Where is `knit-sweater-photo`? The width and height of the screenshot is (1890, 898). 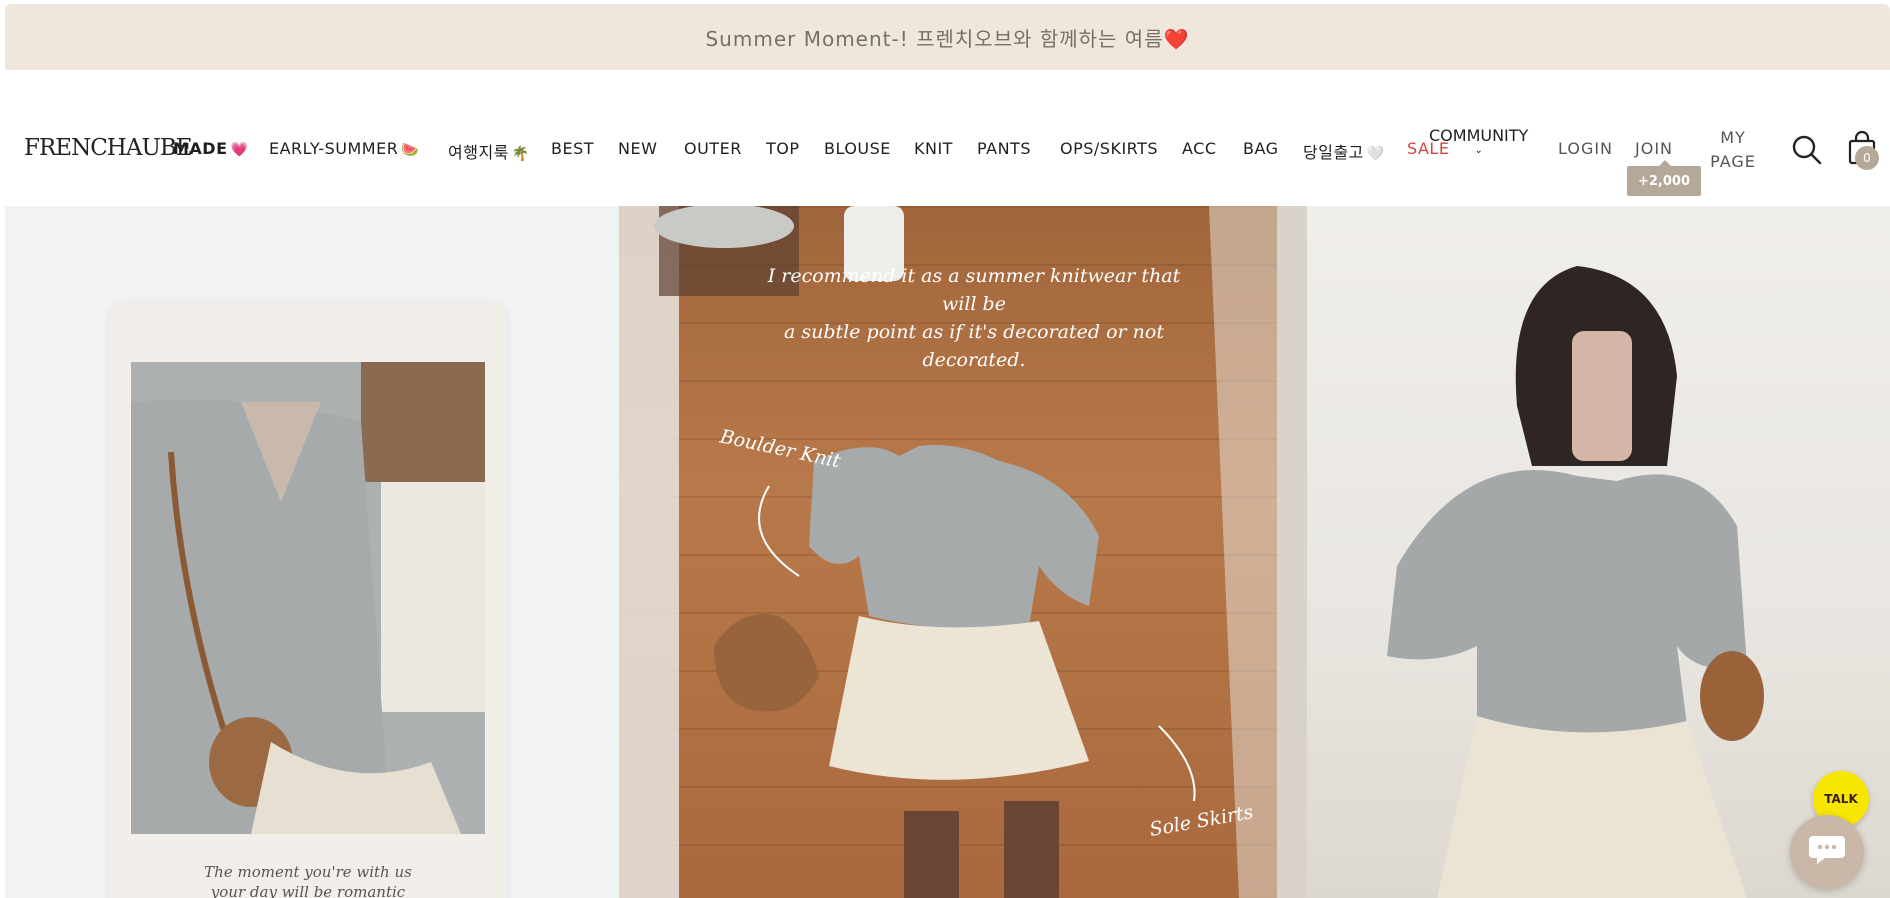 knit-sweater-photo is located at coordinates (308, 598).